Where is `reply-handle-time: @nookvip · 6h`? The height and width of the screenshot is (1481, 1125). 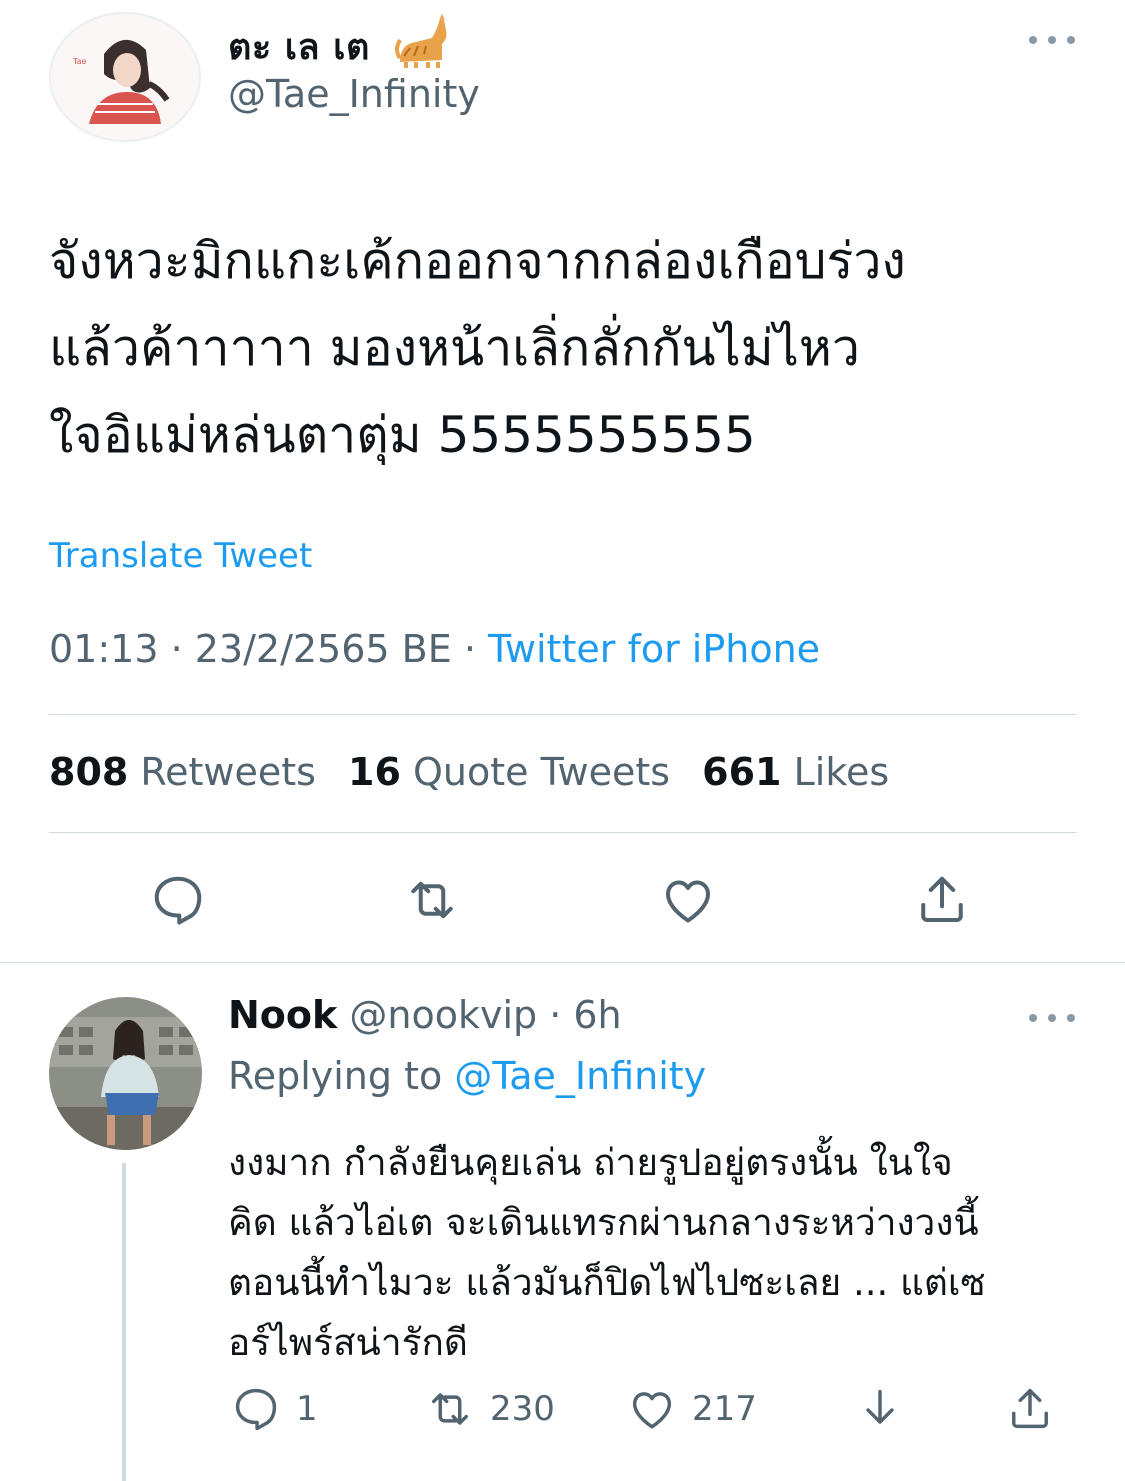
reply-handle-time: @nookvip · 6h is located at coordinates (479, 1015).